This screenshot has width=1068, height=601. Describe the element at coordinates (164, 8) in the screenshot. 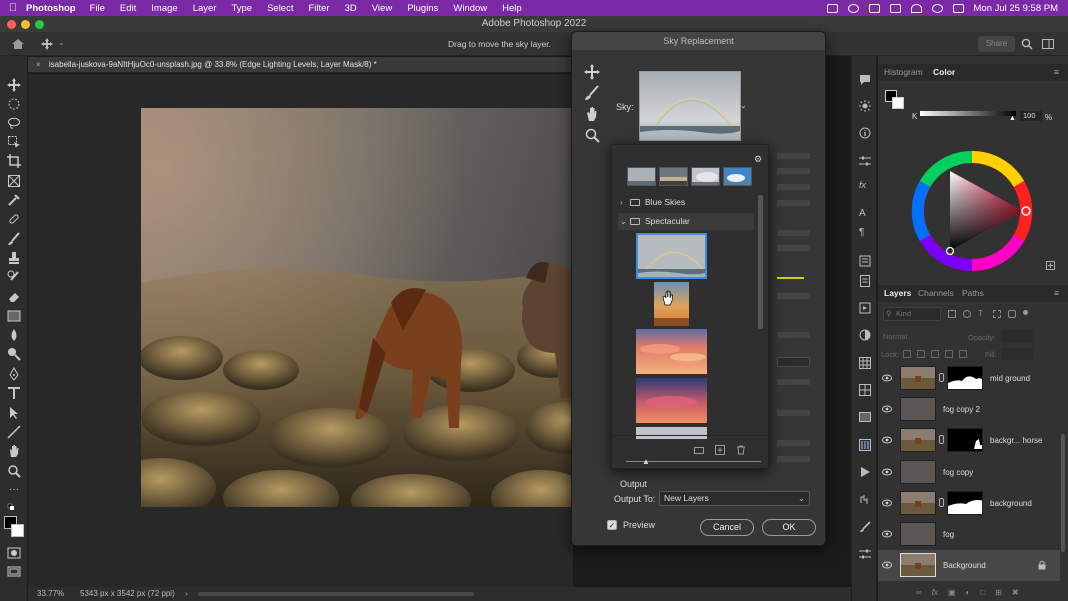

I see `menu-image: Image` at that location.